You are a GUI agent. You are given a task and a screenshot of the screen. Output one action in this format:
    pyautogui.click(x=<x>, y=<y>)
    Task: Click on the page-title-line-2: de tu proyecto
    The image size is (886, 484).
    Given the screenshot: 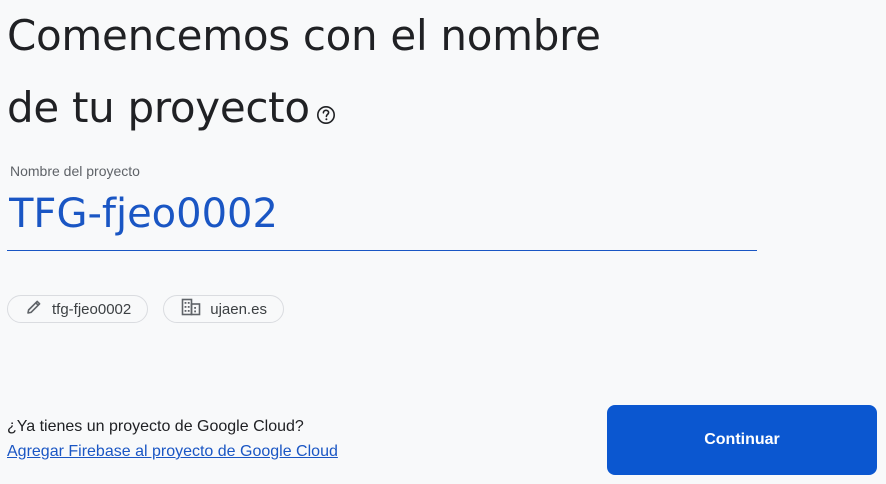 What is the action you would take?
    pyautogui.click(x=357, y=108)
    